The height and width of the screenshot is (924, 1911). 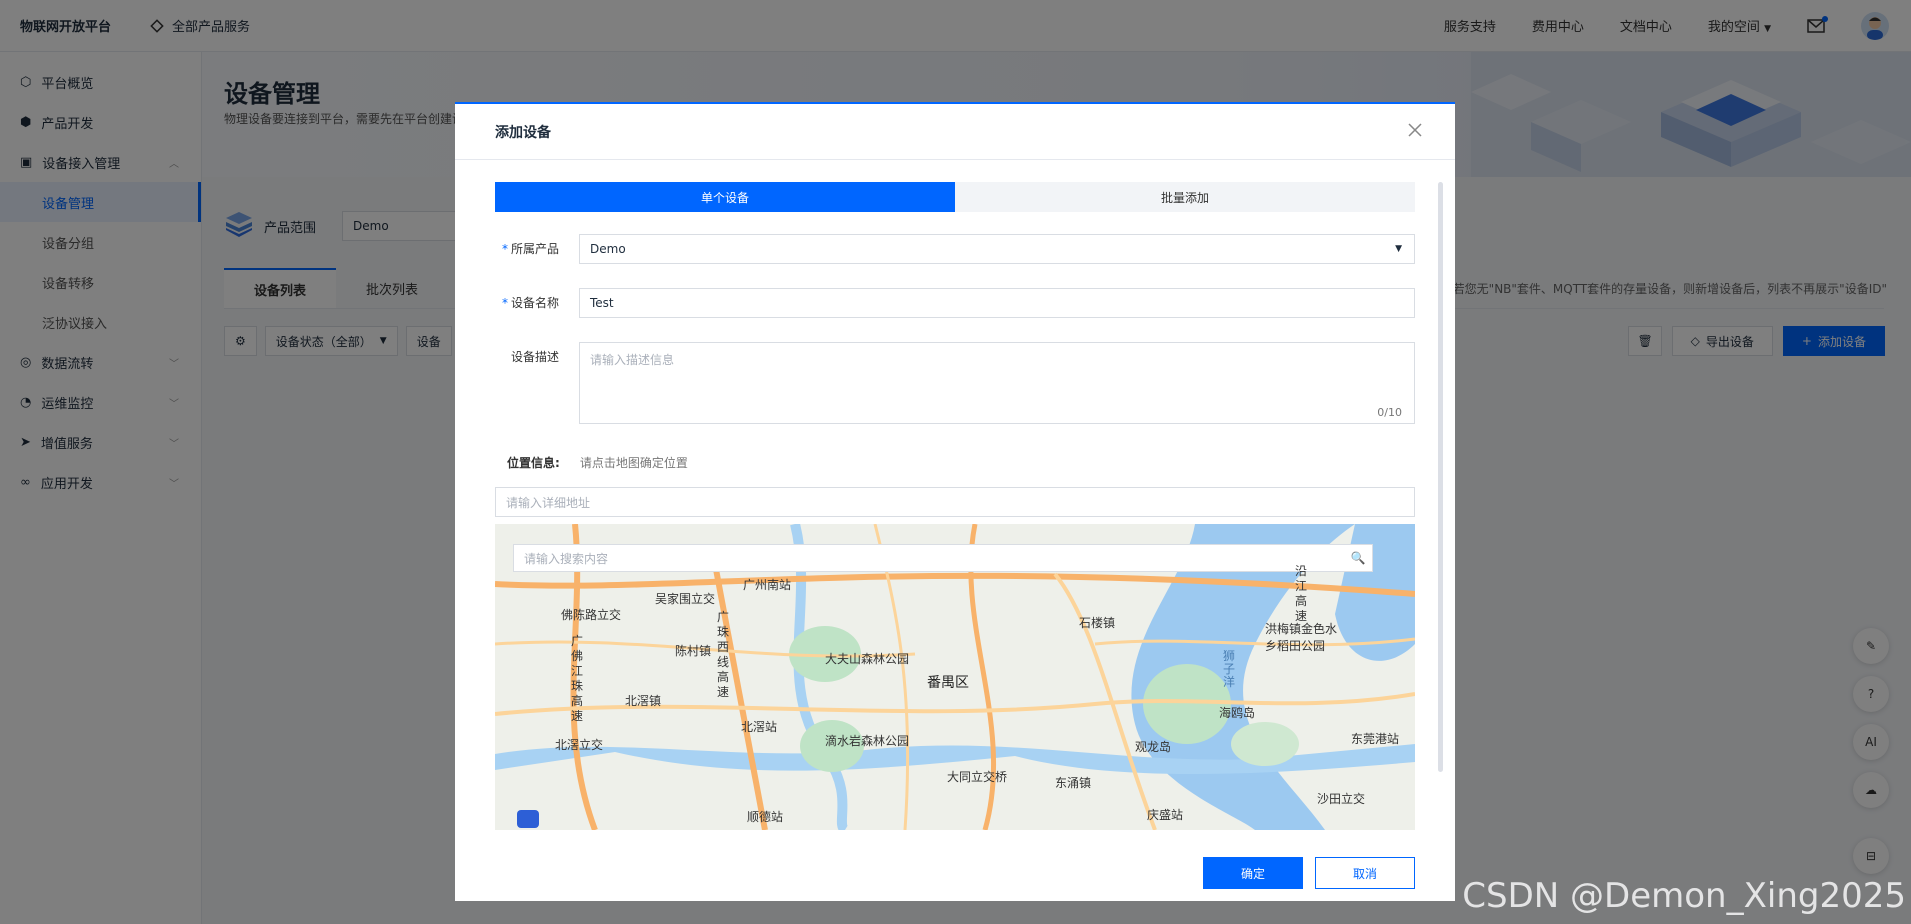 I want to click on product-label: * 所属产品, so click(x=530, y=249).